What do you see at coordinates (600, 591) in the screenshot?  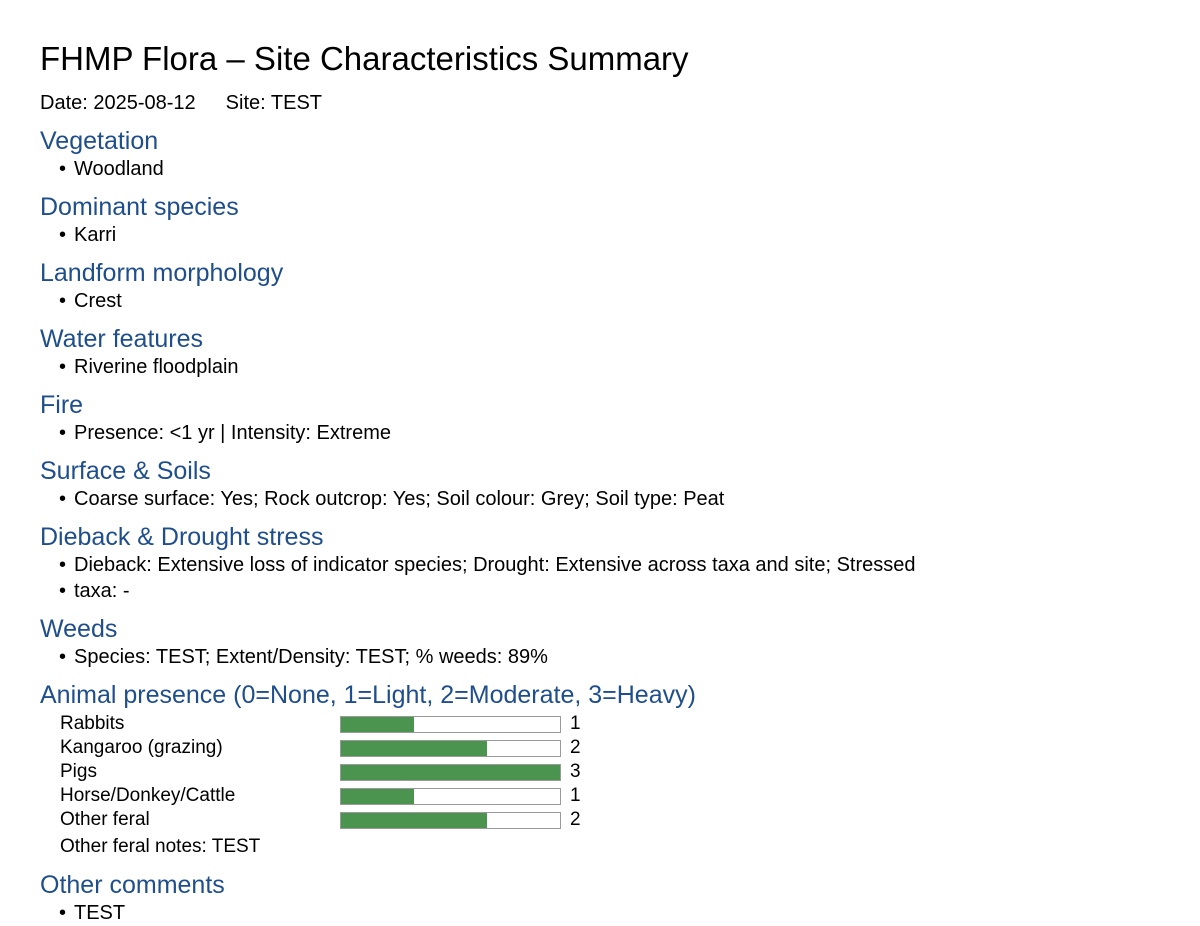 I see `bullet-item: taxa: -` at bounding box center [600, 591].